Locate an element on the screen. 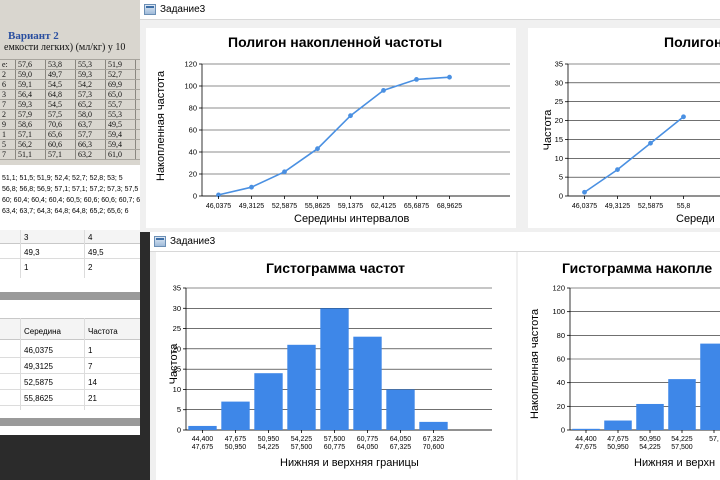  photo-table-cell: 58,0 is located at coordinates (85, 114).